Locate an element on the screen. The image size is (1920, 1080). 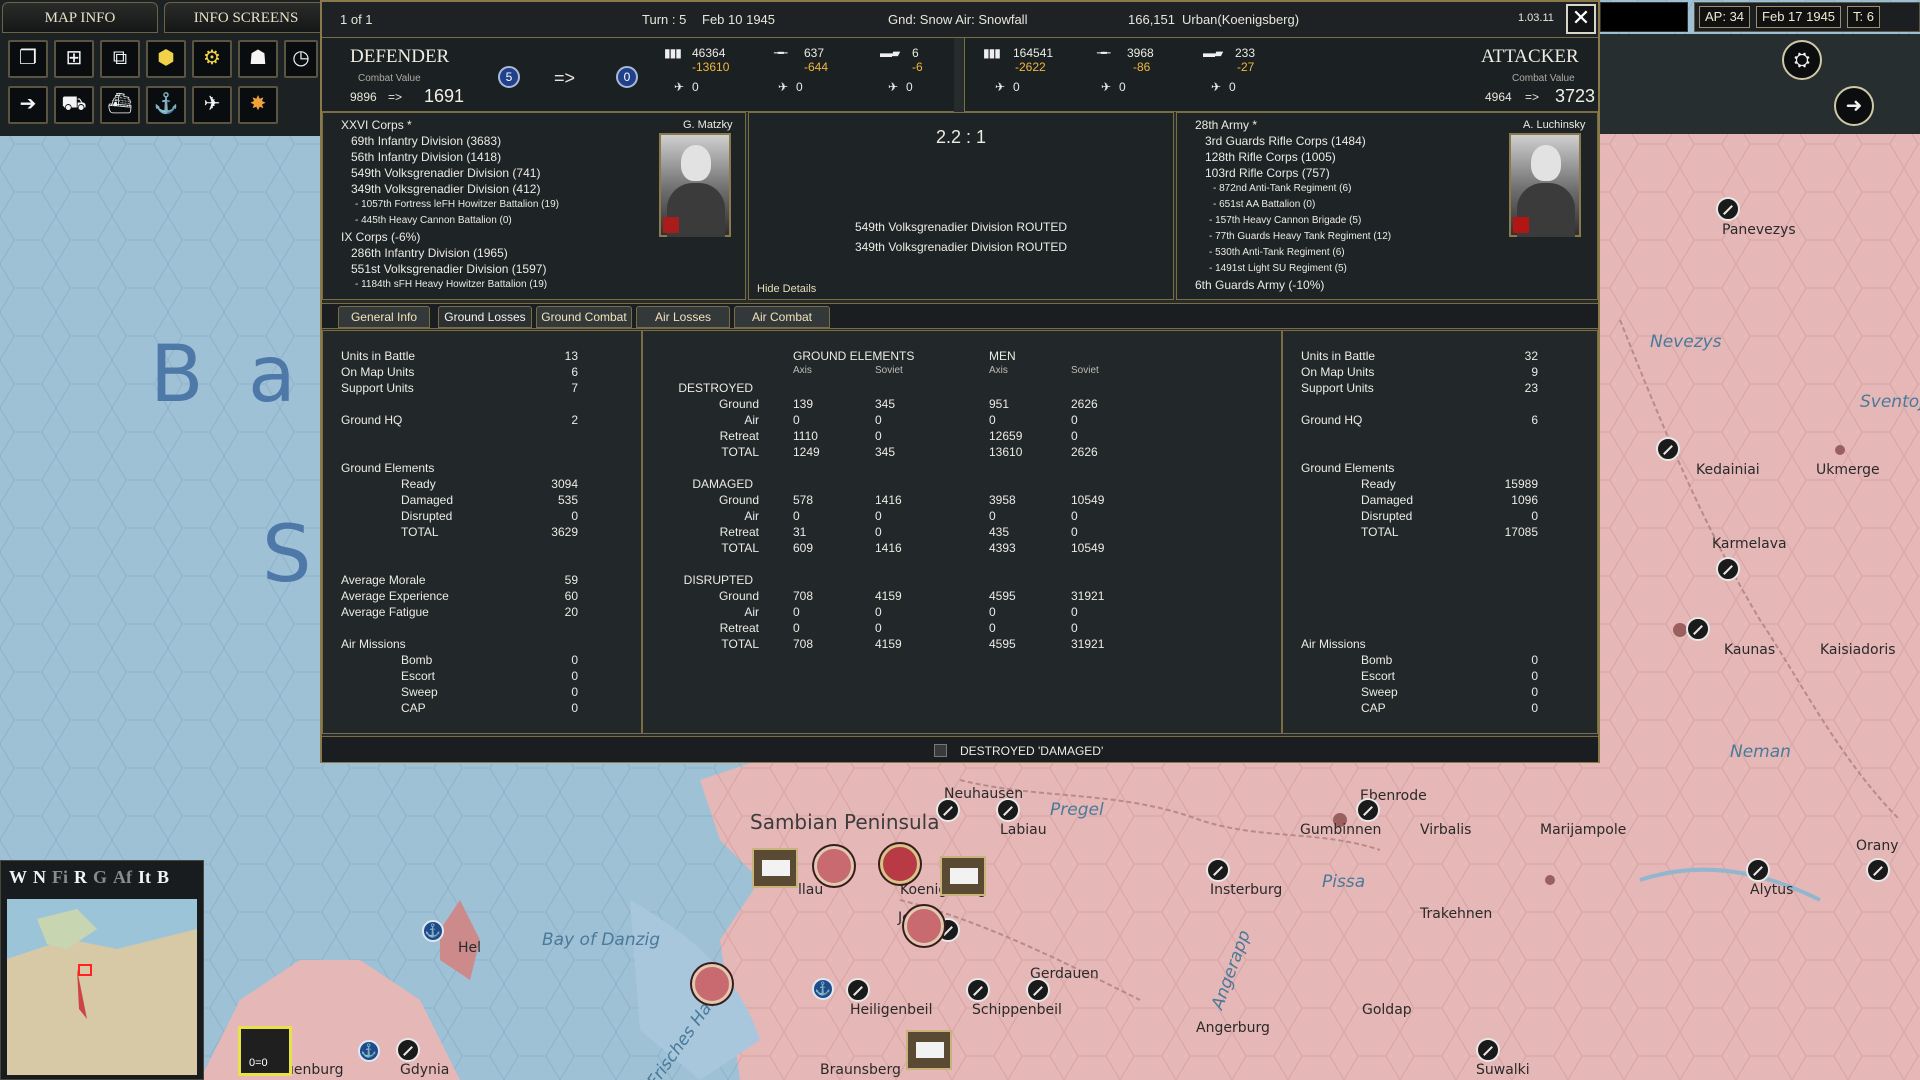
train-icon: ⛟ is located at coordinates (74, 105).